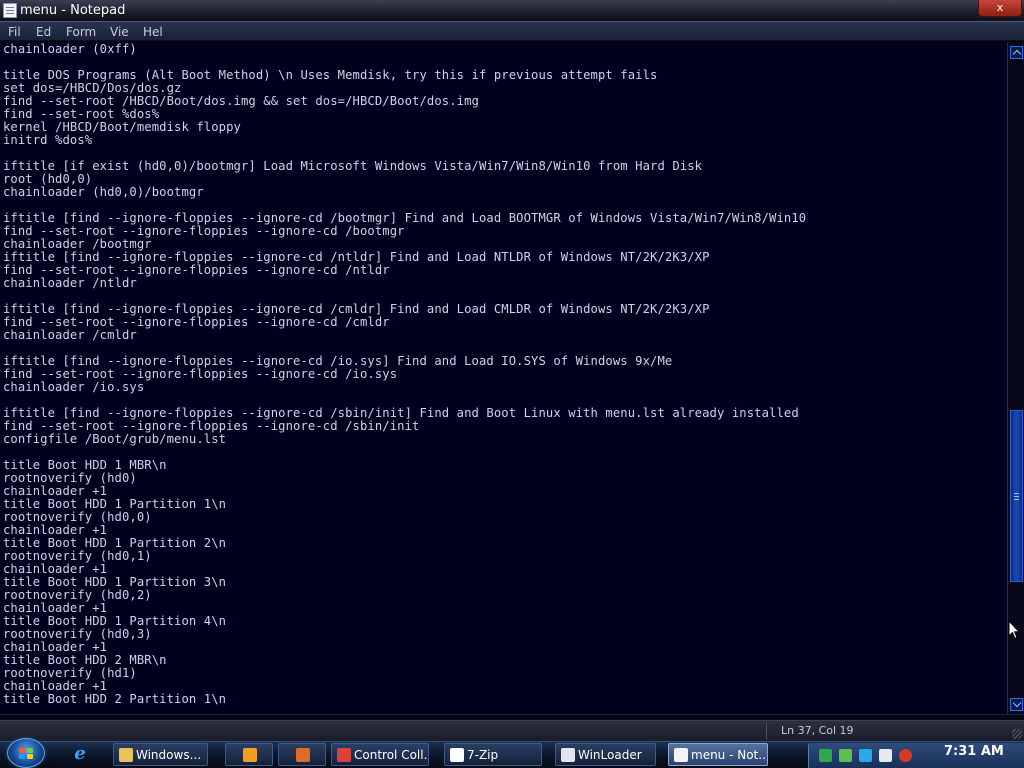 The image size is (1024, 768). I want to click on taskbar-button: WinLoader, so click(605, 754).